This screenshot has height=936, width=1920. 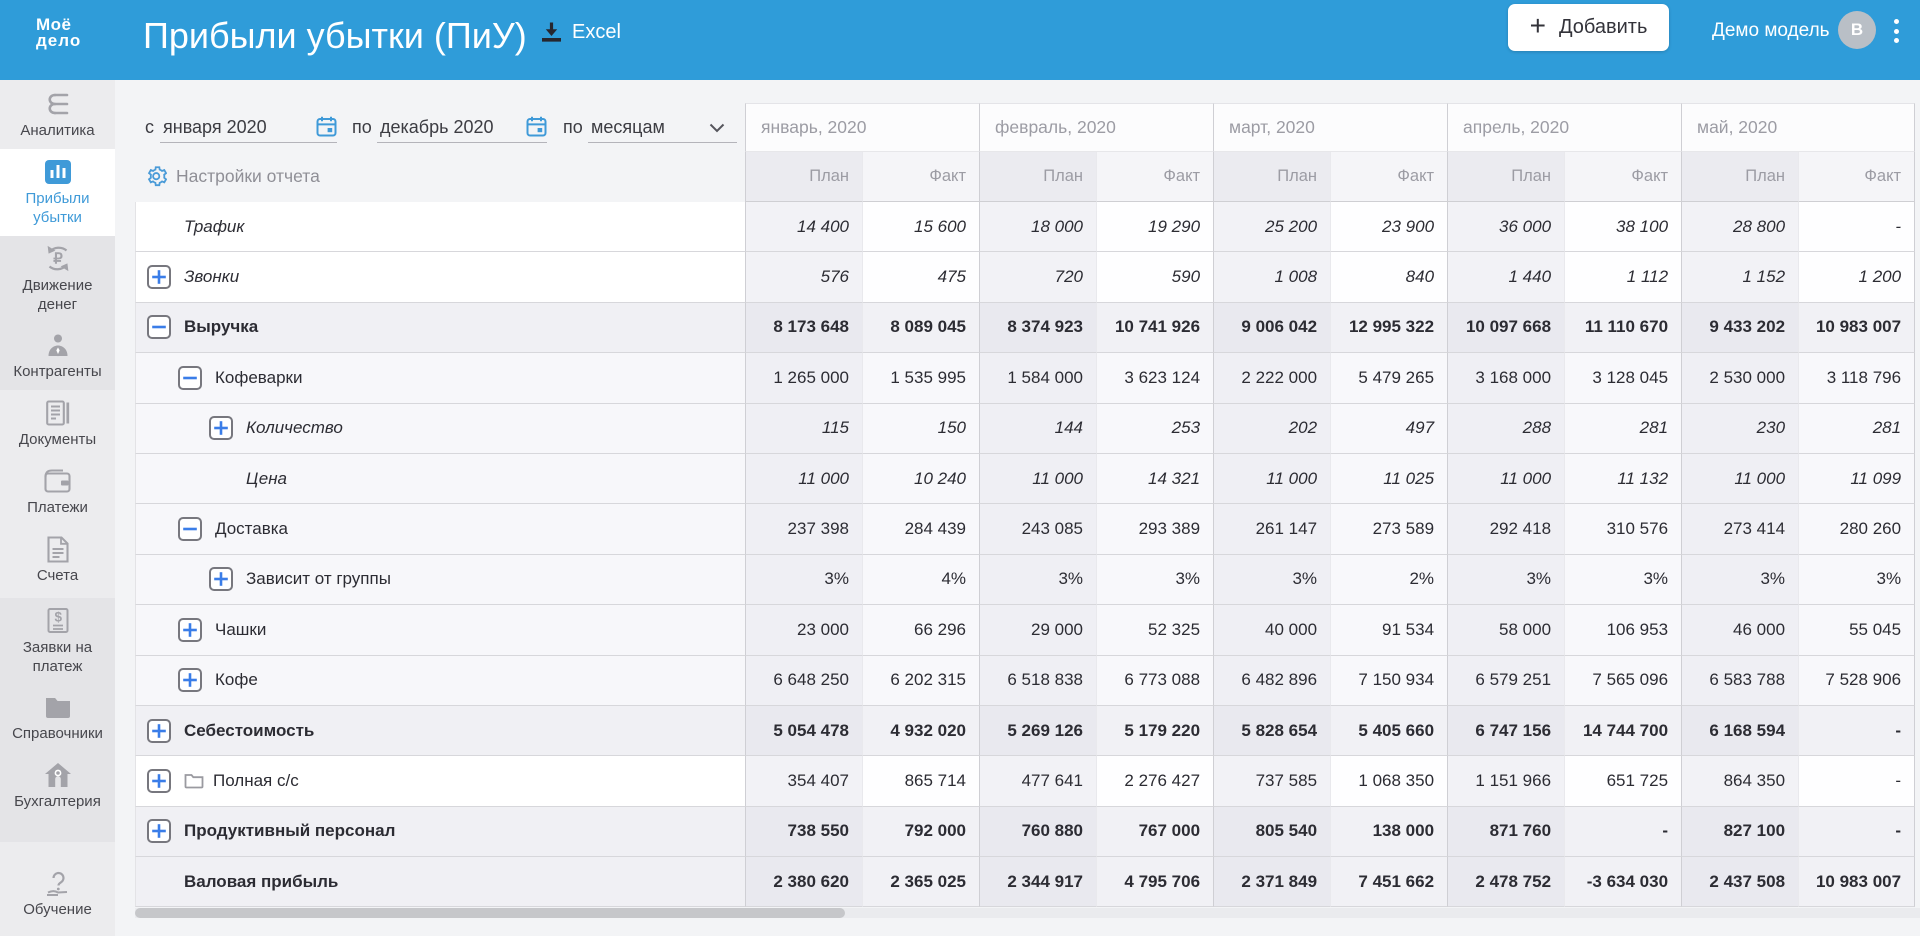 What do you see at coordinates (249, 731) in the screenshot?
I see `row-label: Себестоимость` at bounding box center [249, 731].